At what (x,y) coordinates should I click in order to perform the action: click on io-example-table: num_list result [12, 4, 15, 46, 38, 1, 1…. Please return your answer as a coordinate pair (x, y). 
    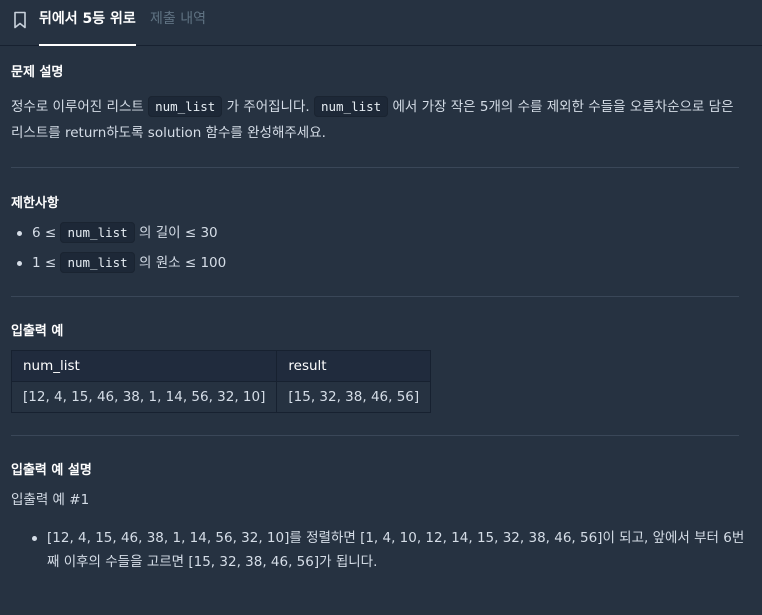
    Looking at the image, I should click on (221, 381).